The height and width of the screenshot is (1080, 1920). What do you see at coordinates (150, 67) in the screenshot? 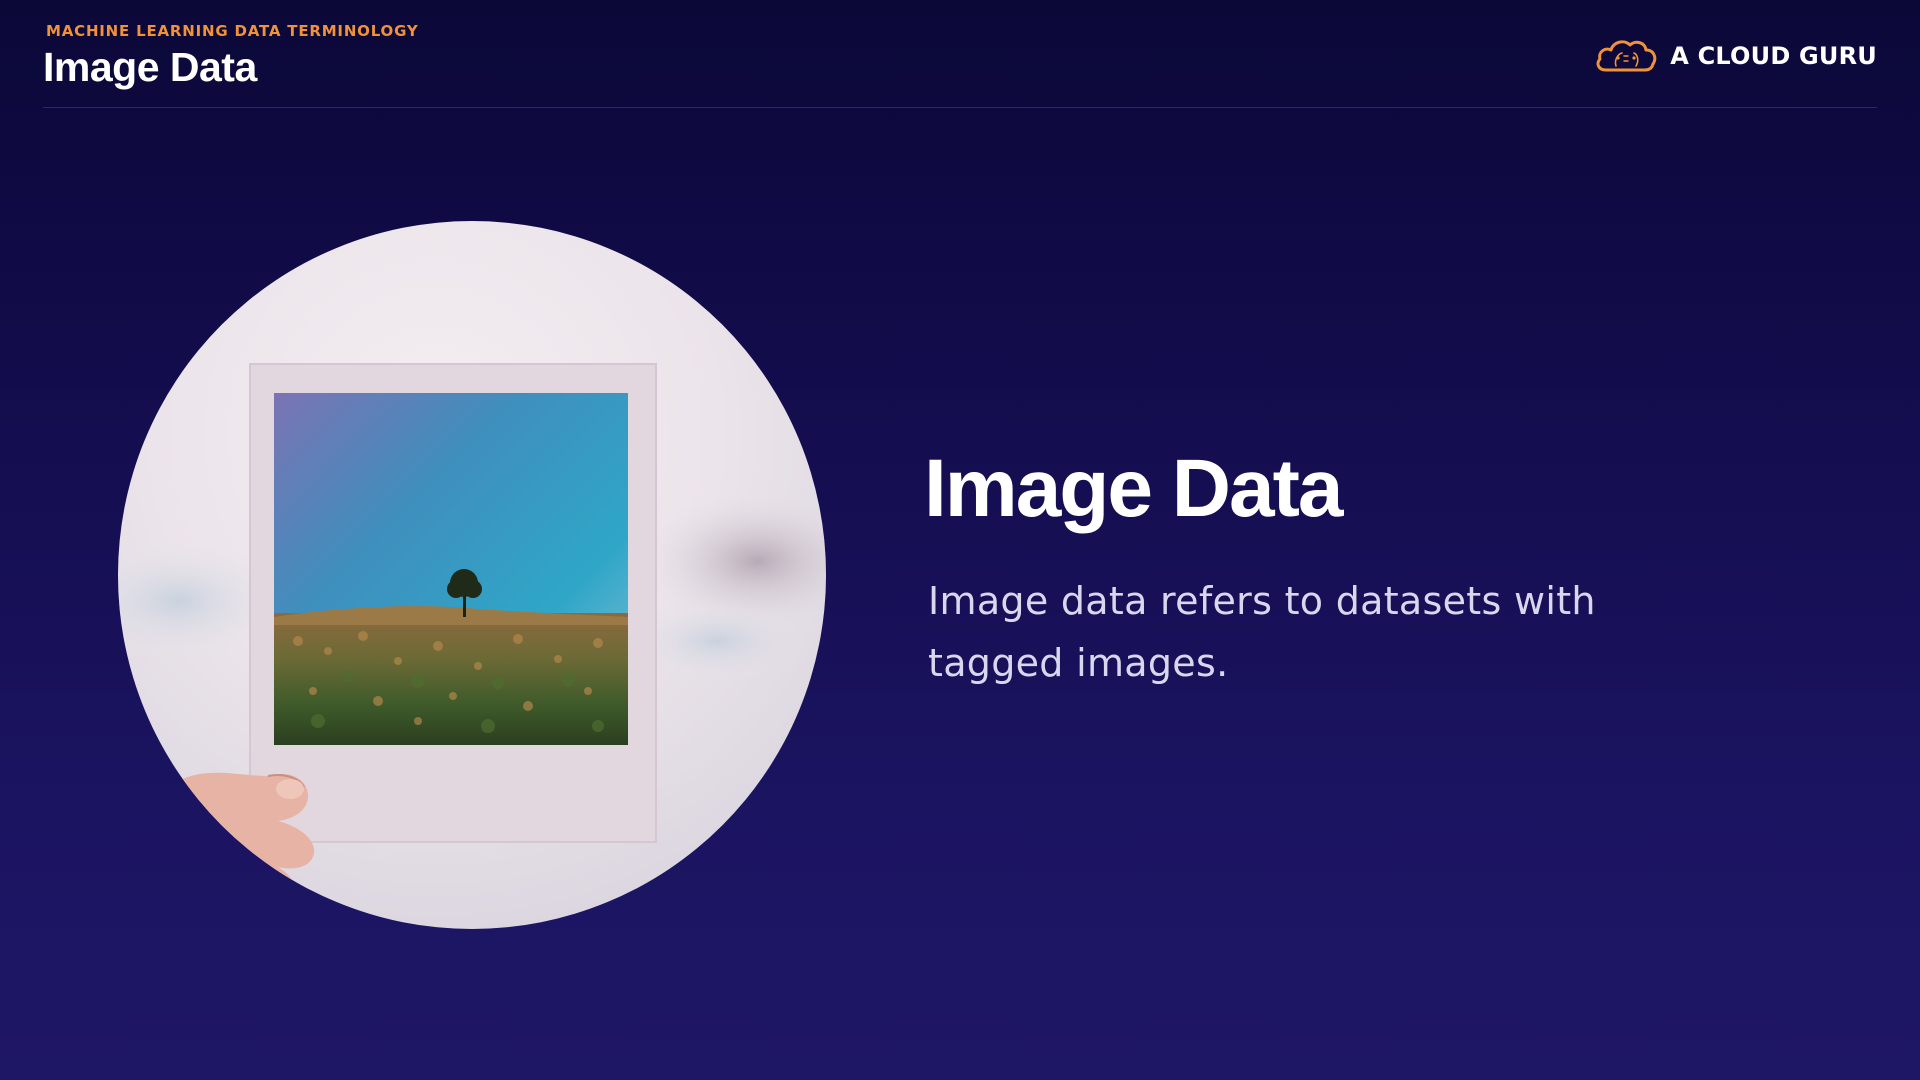
I see `header-title: Image Data` at bounding box center [150, 67].